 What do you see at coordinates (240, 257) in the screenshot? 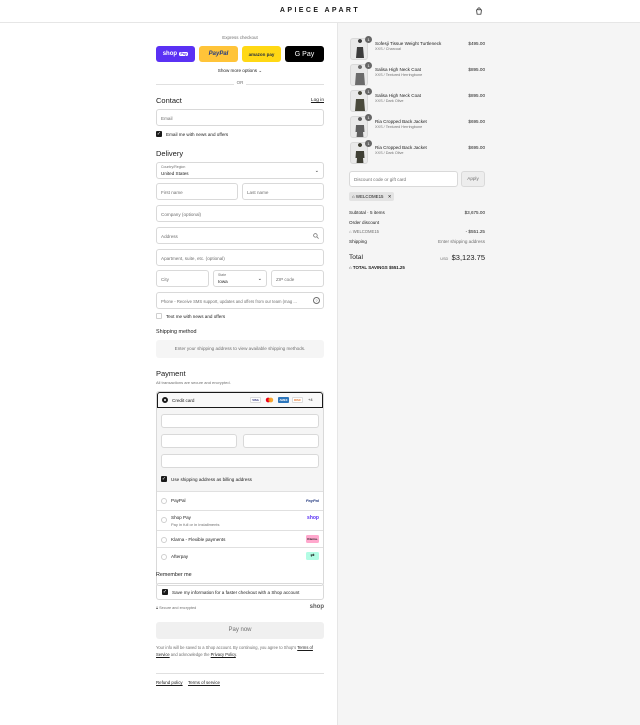
I see `apartment-field: Apartment, suite, etc. (optional)` at bounding box center [240, 257].